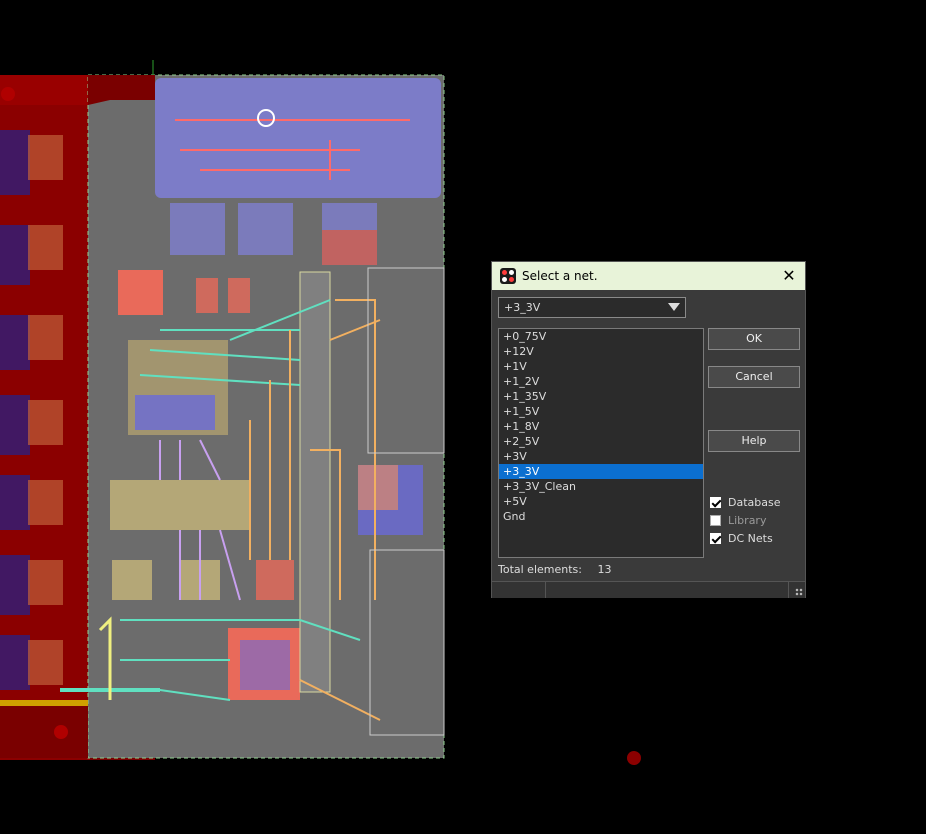 This screenshot has height=834, width=926. What do you see at coordinates (789, 276) in the screenshot?
I see `close-icon: ✕` at bounding box center [789, 276].